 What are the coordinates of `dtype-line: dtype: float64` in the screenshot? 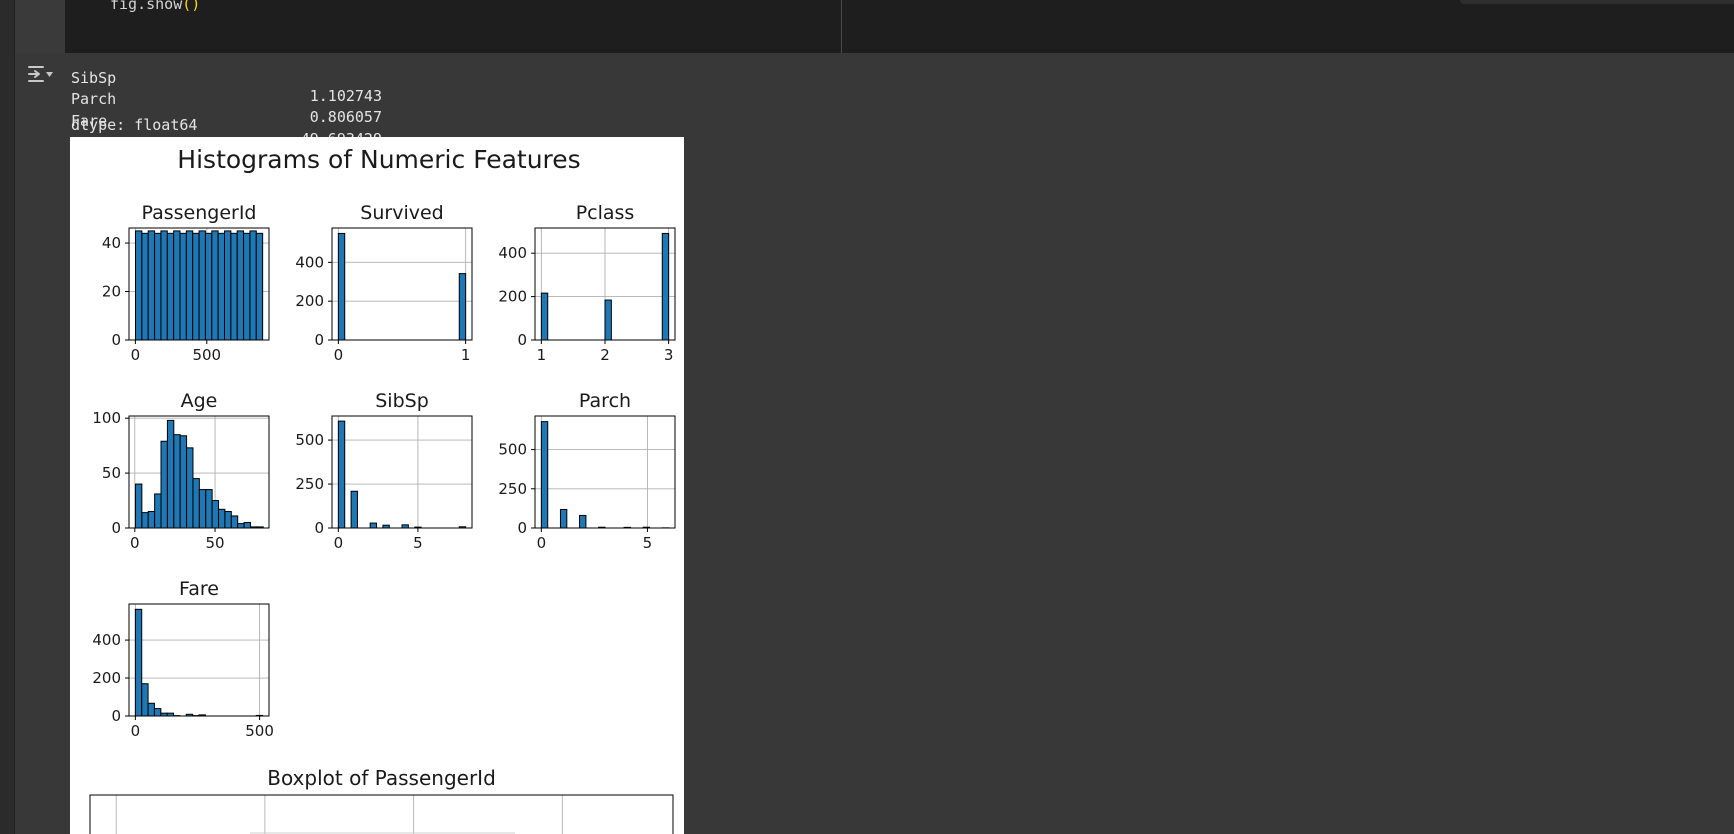 It's located at (134, 125).